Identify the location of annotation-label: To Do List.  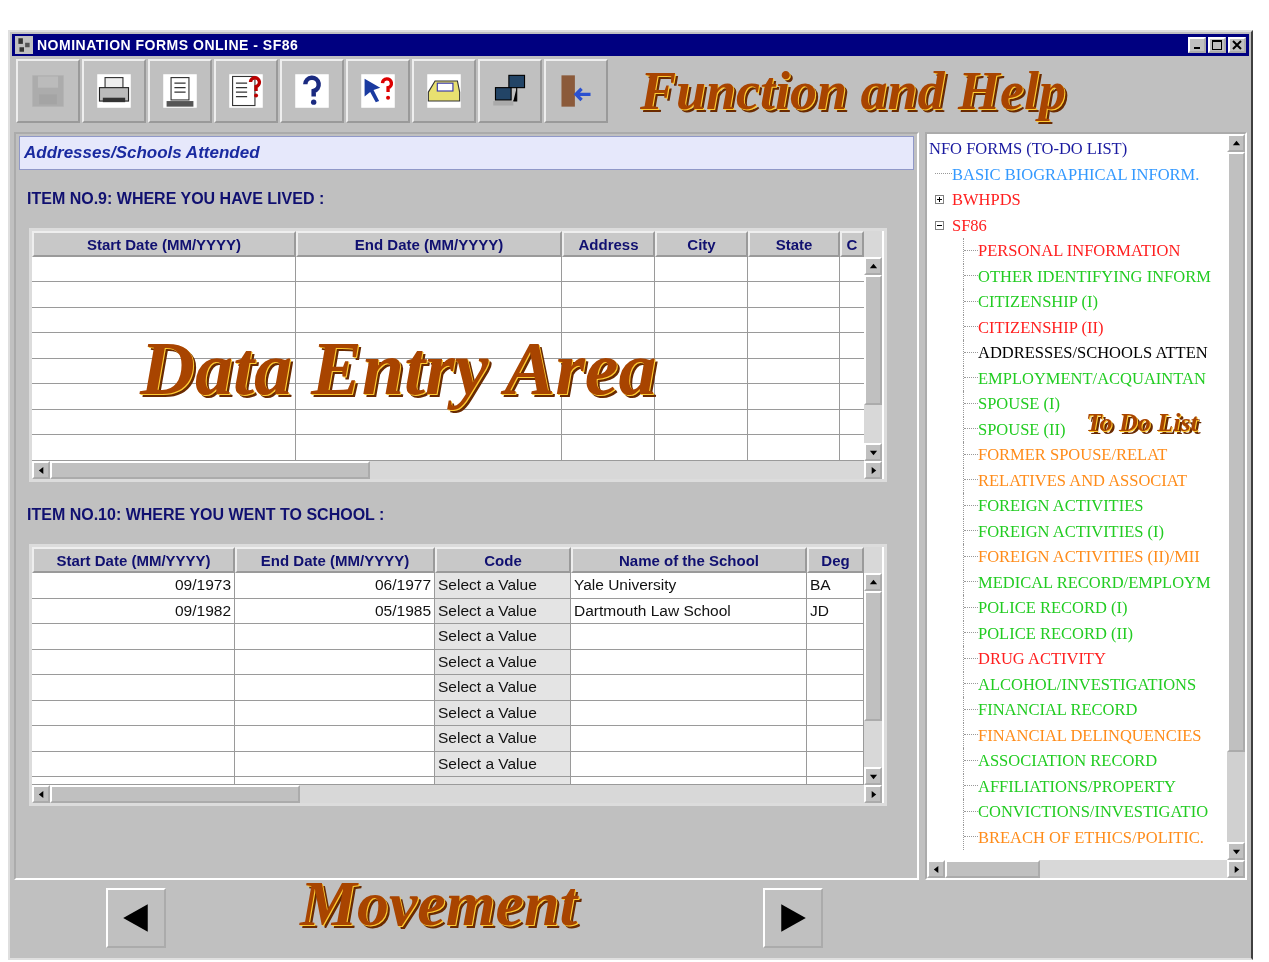
(1142, 423).